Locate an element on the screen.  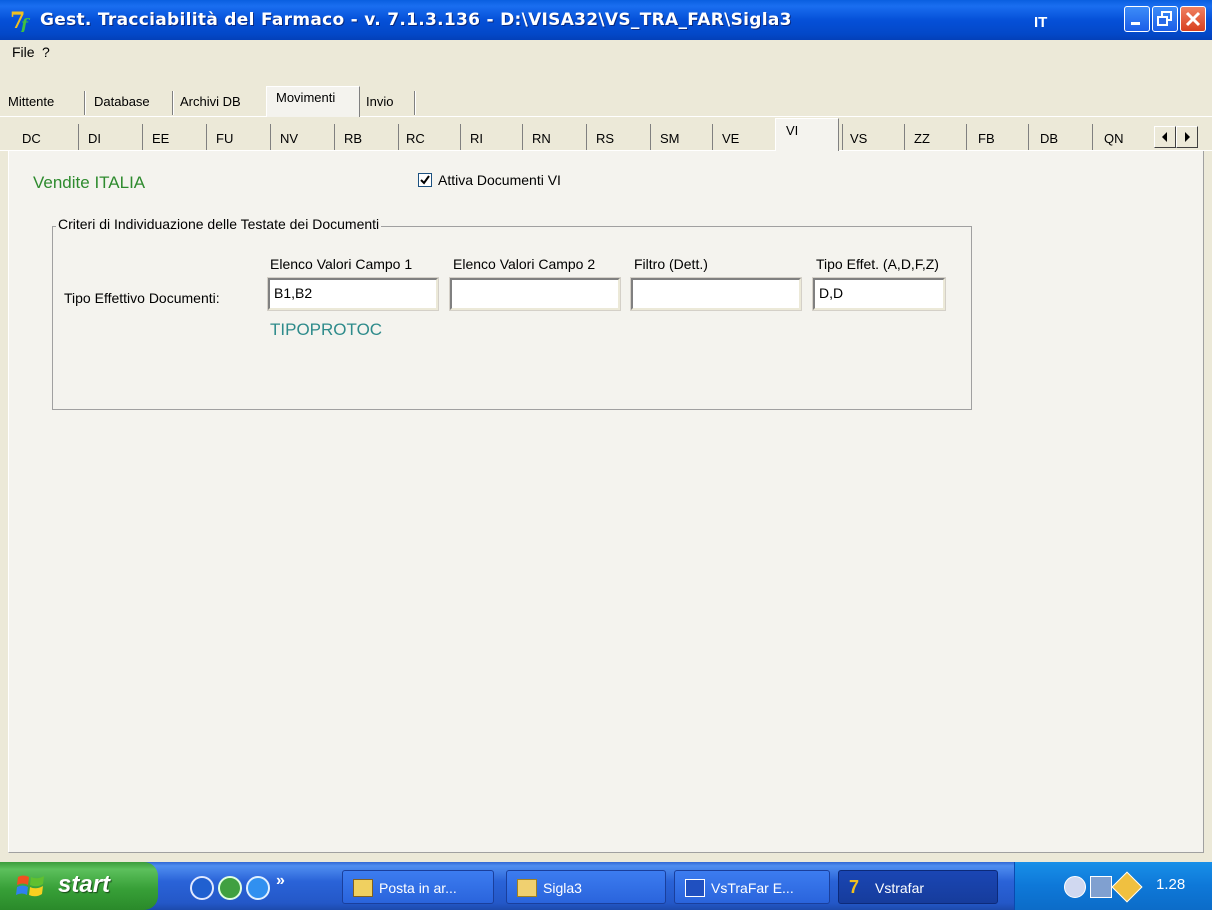
app-icon: 7 is located at coordinates (854, 887).